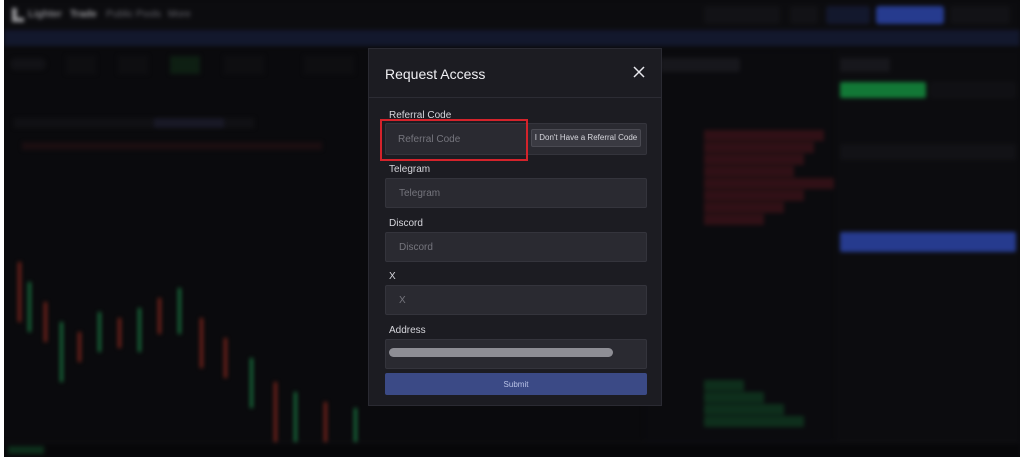 The image size is (1024, 457). What do you see at coordinates (392, 276) in the screenshot?
I see `x-label: X` at bounding box center [392, 276].